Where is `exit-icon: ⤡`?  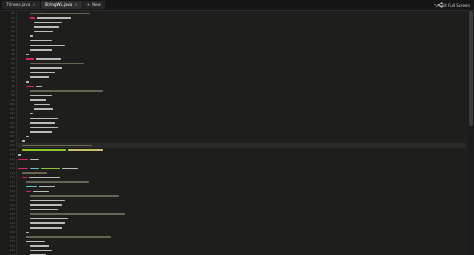
exit-icon: ⤡ is located at coordinates (436, 5).